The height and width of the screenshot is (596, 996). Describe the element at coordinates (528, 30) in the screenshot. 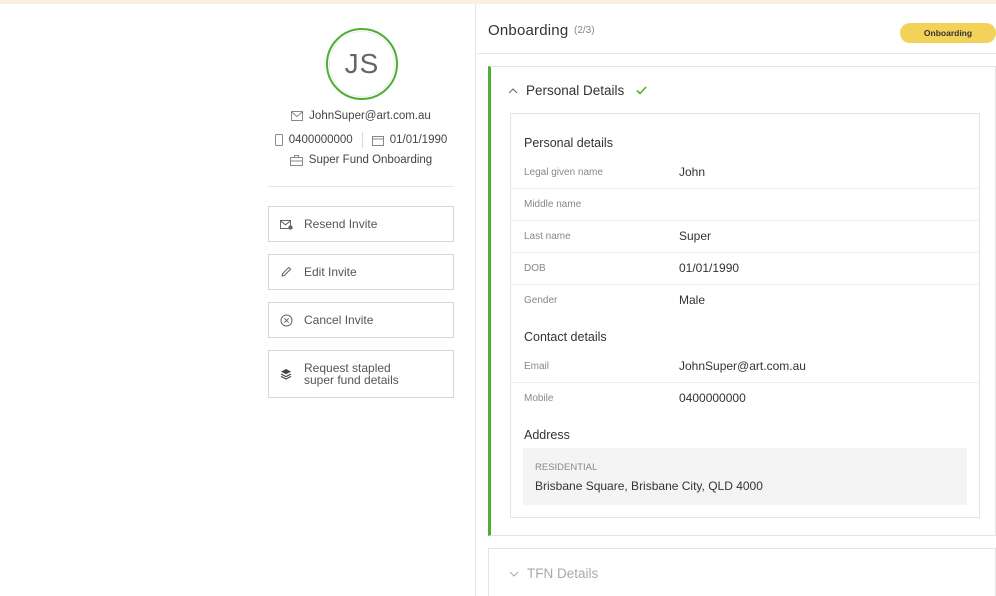

I see `page-title: Onboarding` at that location.